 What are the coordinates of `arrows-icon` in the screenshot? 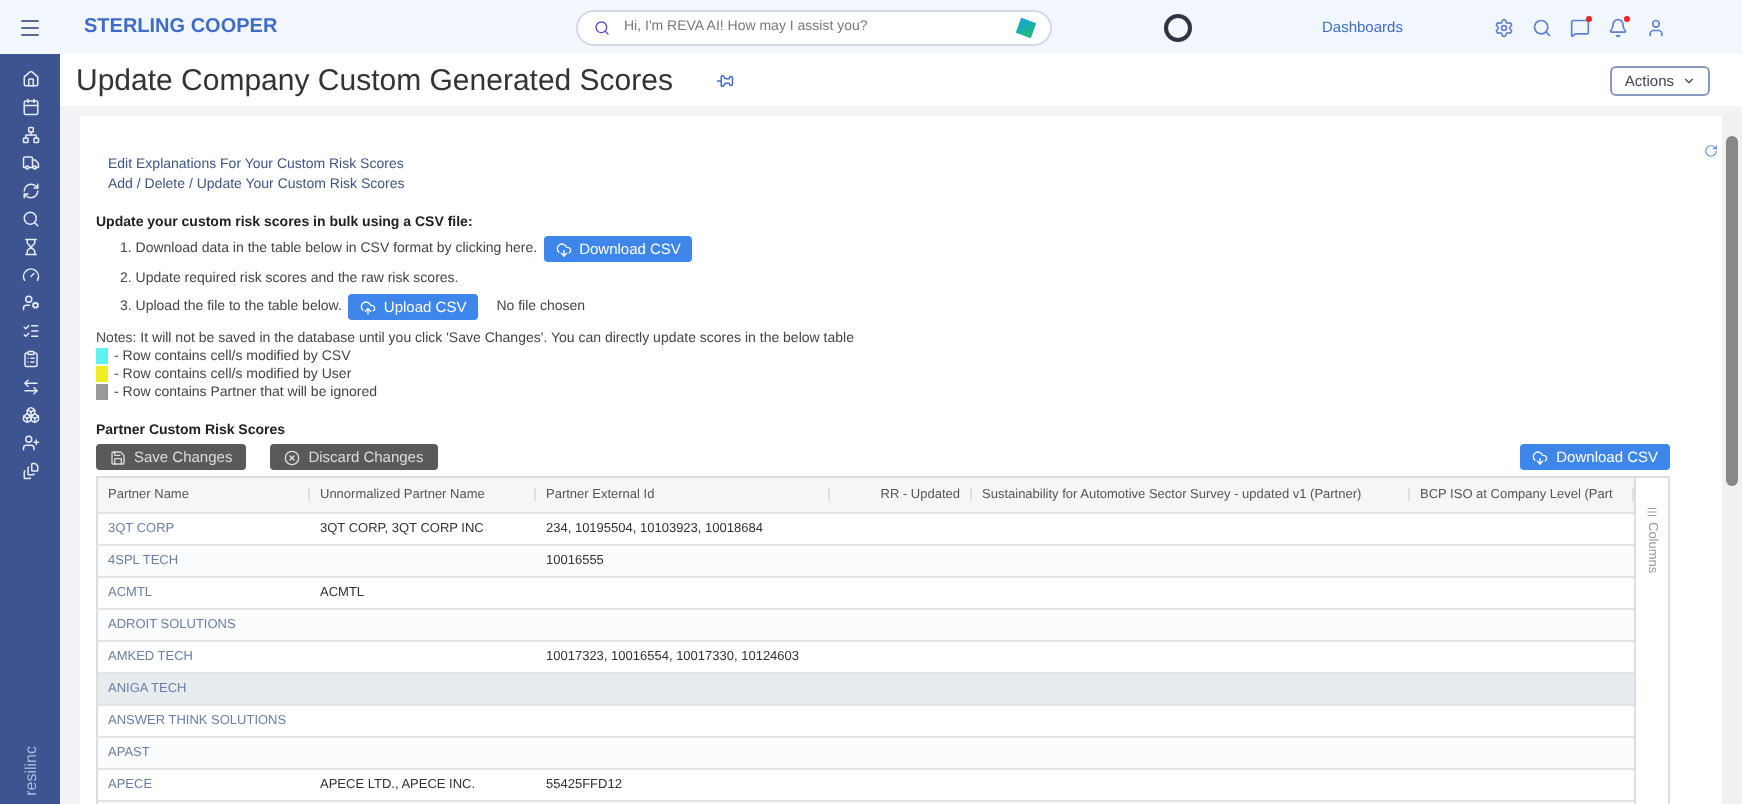 It's located at (30, 387).